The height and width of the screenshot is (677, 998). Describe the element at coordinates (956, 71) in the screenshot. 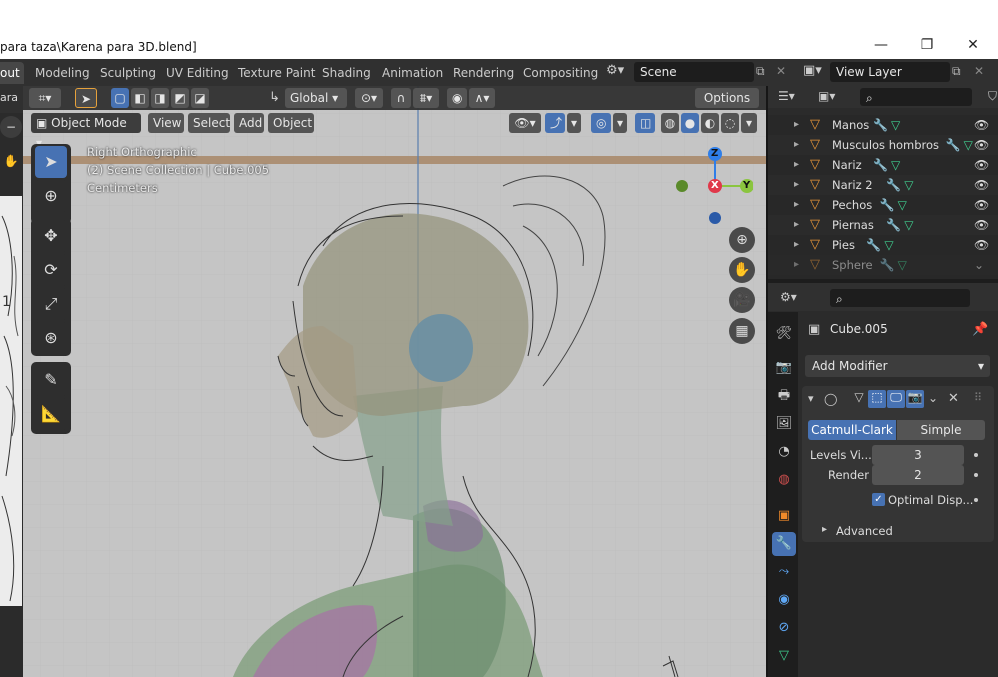

I see `copy-view-layer-icon: ⧉` at that location.